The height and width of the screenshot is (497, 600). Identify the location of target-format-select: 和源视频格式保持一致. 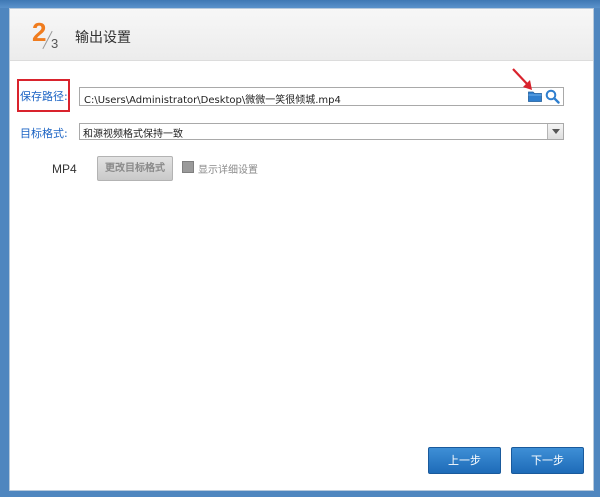
(321, 131).